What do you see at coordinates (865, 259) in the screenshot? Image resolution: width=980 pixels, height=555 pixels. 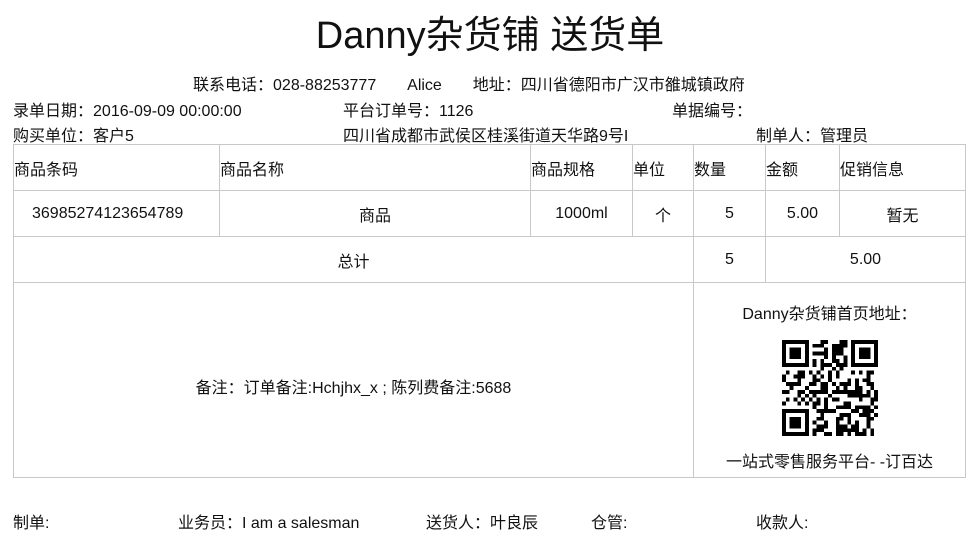 I see `total-amount: 5.00` at bounding box center [865, 259].